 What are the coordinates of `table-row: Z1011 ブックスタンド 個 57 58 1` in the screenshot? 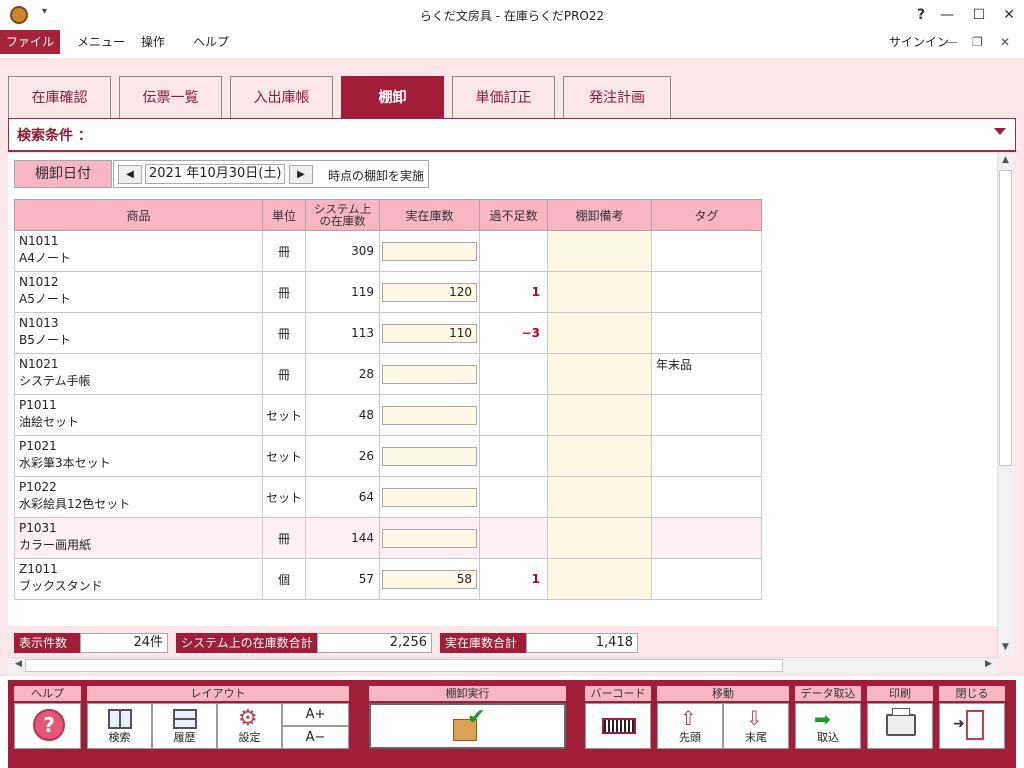 It's located at (388, 579).